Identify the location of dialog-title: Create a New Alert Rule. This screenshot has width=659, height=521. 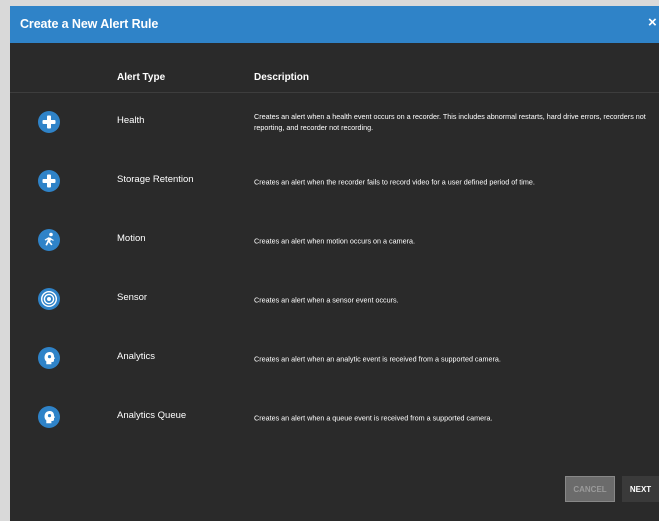
(89, 24).